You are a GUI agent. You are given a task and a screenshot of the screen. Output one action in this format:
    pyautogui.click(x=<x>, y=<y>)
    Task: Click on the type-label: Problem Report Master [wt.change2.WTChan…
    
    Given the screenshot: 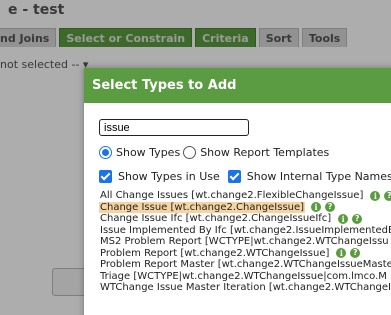 What is the action you would take?
    pyautogui.click(x=245, y=264)
    